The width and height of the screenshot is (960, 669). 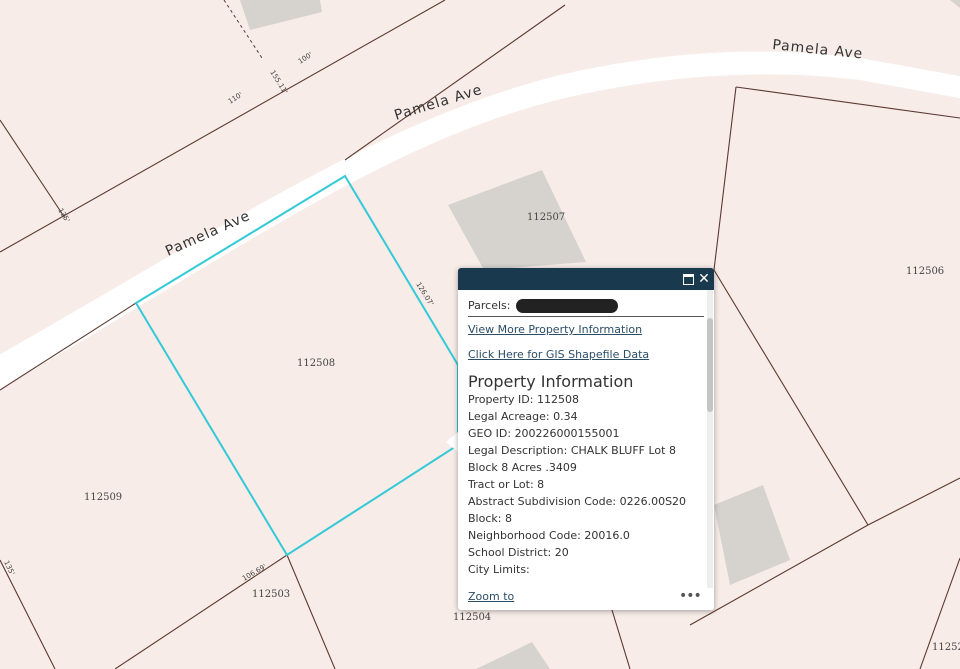 I want to click on zoom-to-link: Zoom to, so click(x=491, y=596).